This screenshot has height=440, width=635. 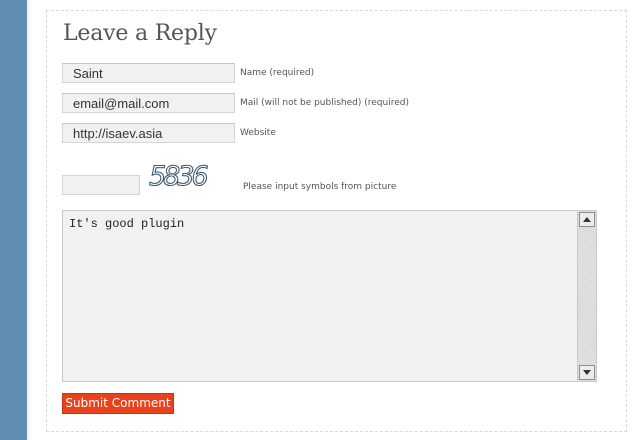 I want to click on form-title: Leave a Reply, so click(x=140, y=33).